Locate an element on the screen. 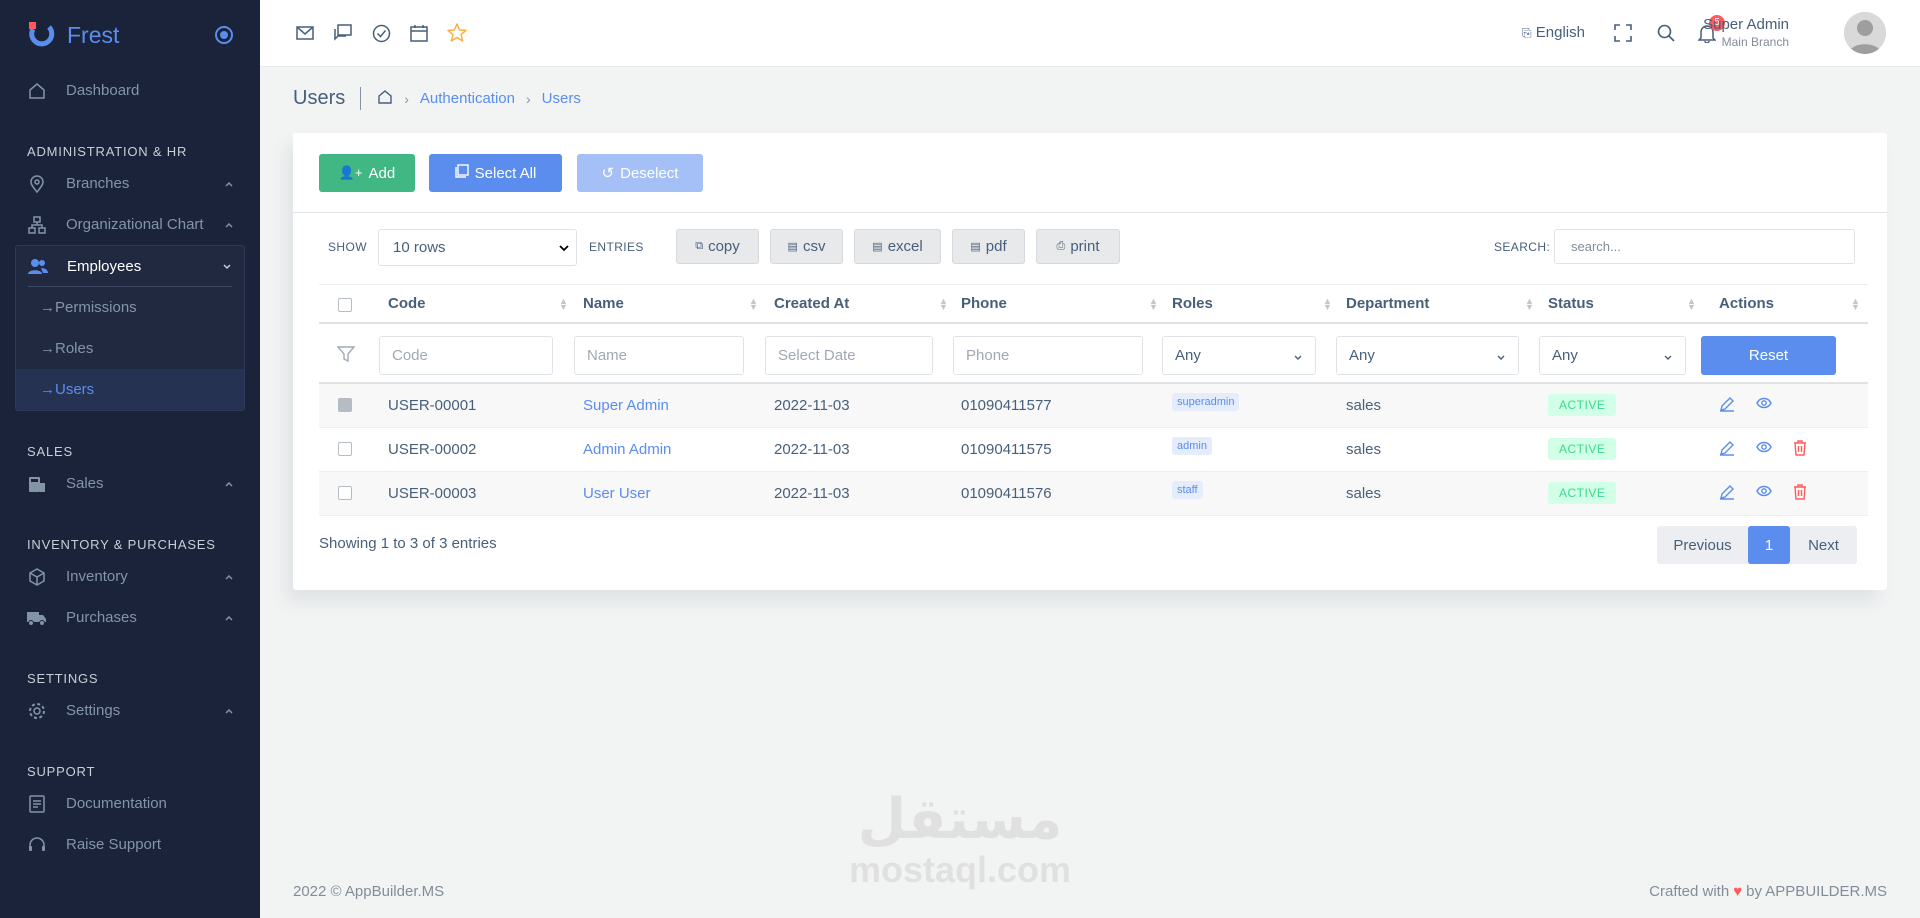  page-1-button: 1 is located at coordinates (1769, 545).